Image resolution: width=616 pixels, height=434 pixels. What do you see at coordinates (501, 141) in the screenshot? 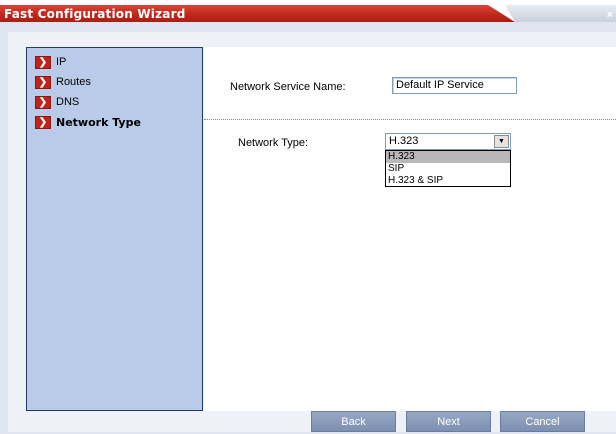
I see `chevron-down-icon: ▼` at bounding box center [501, 141].